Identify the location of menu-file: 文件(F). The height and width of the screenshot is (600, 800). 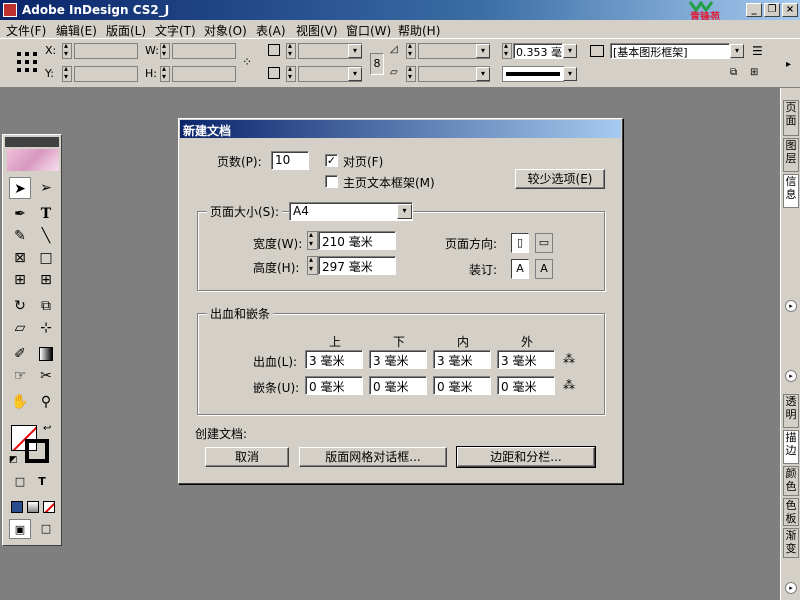
(26, 30).